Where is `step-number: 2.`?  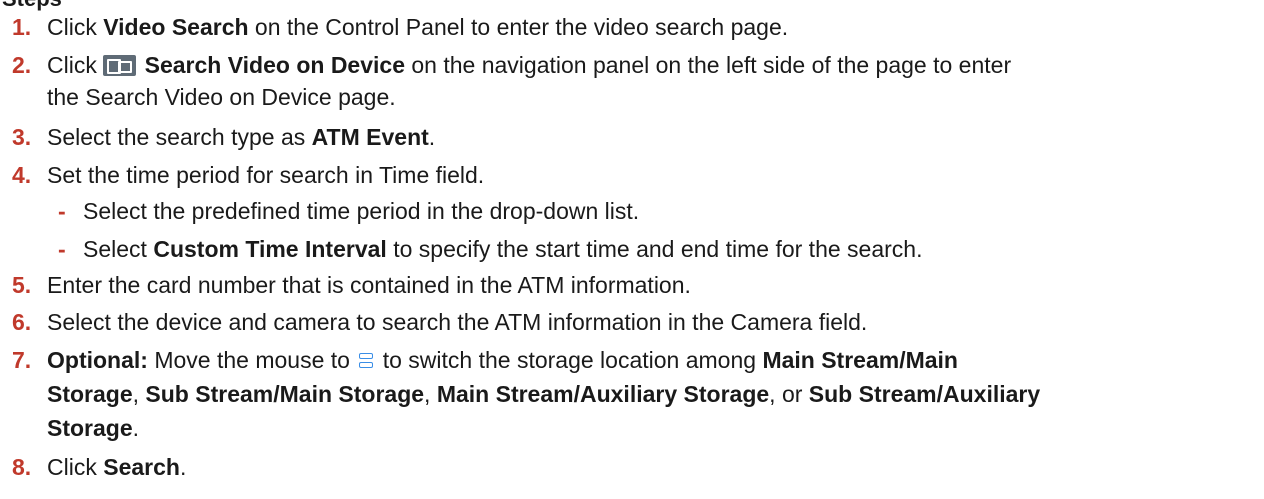
step-number: 2. is located at coordinates (22, 65).